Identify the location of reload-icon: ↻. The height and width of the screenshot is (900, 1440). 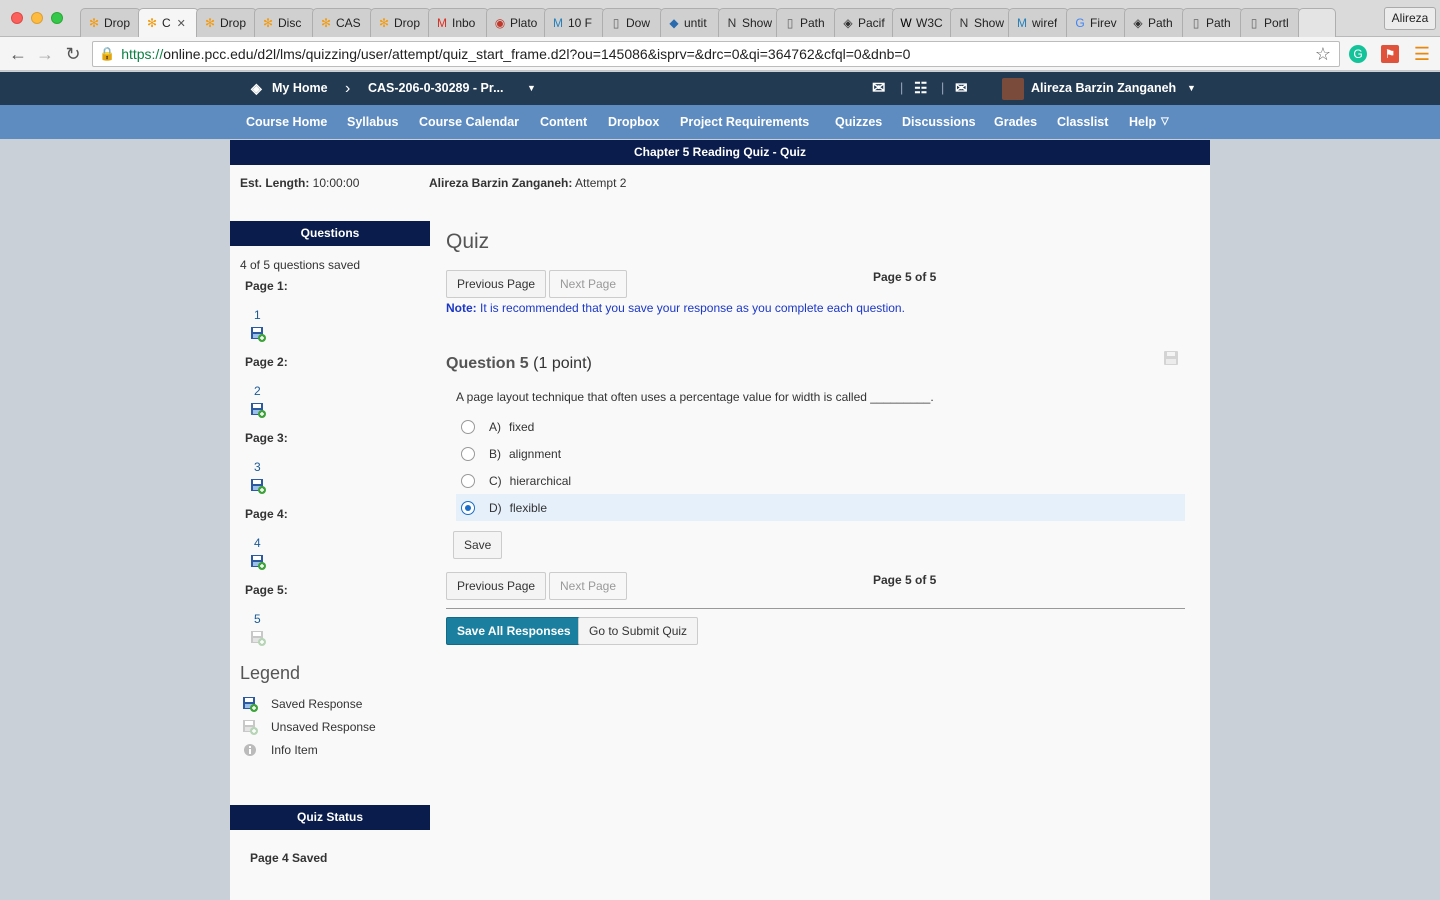
(73, 54).